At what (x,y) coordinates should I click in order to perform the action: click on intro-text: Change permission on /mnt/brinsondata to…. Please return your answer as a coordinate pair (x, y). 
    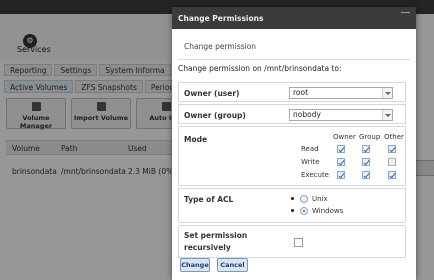
    Looking at the image, I should click on (260, 68).